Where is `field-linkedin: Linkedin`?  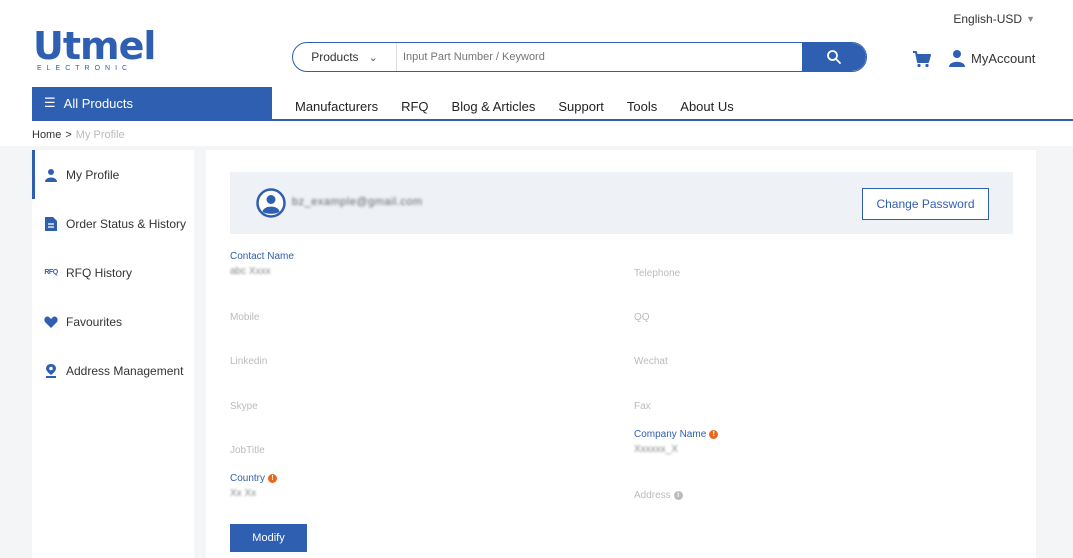 field-linkedin: Linkedin is located at coordinates (248, 361).